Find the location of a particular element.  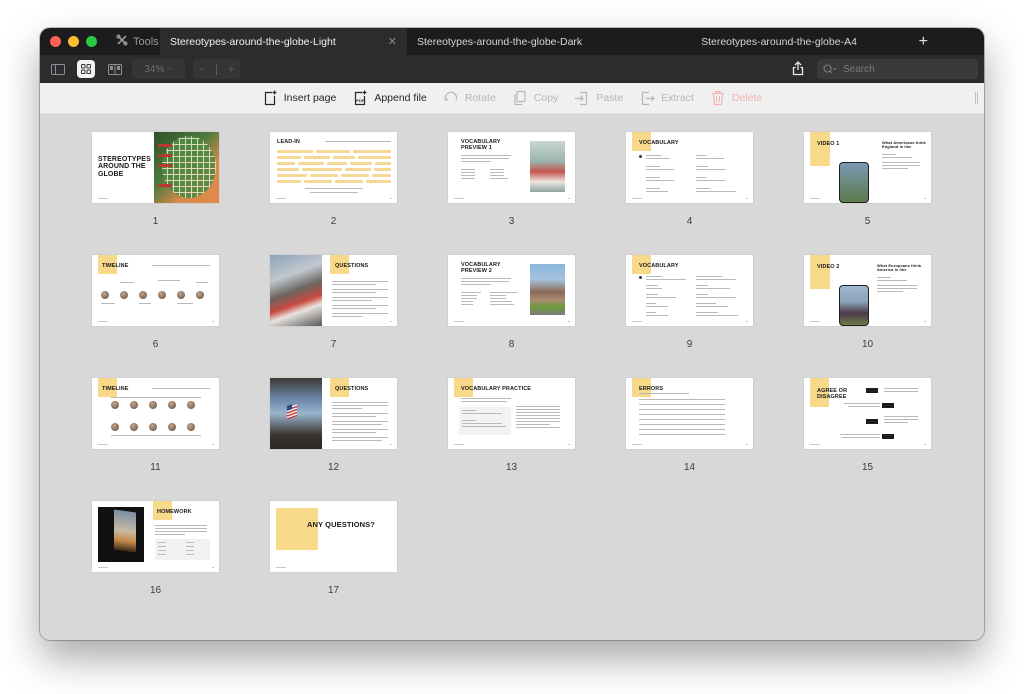

rotate-icon is located at coordinates (450, 96).